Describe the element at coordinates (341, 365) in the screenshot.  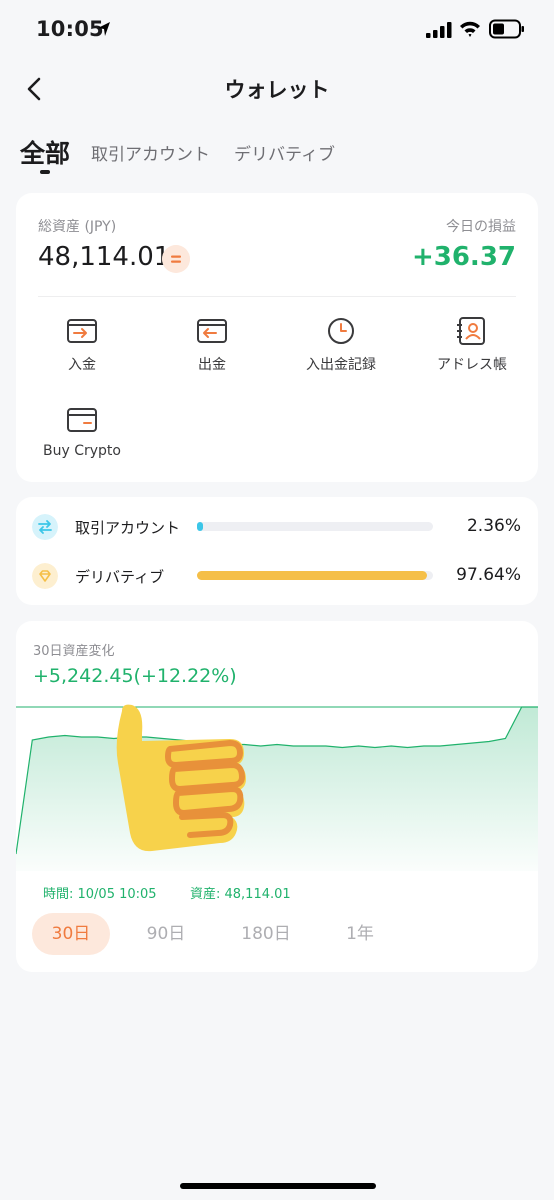
I see `transaction-history-label: 入出金記録` at that location.